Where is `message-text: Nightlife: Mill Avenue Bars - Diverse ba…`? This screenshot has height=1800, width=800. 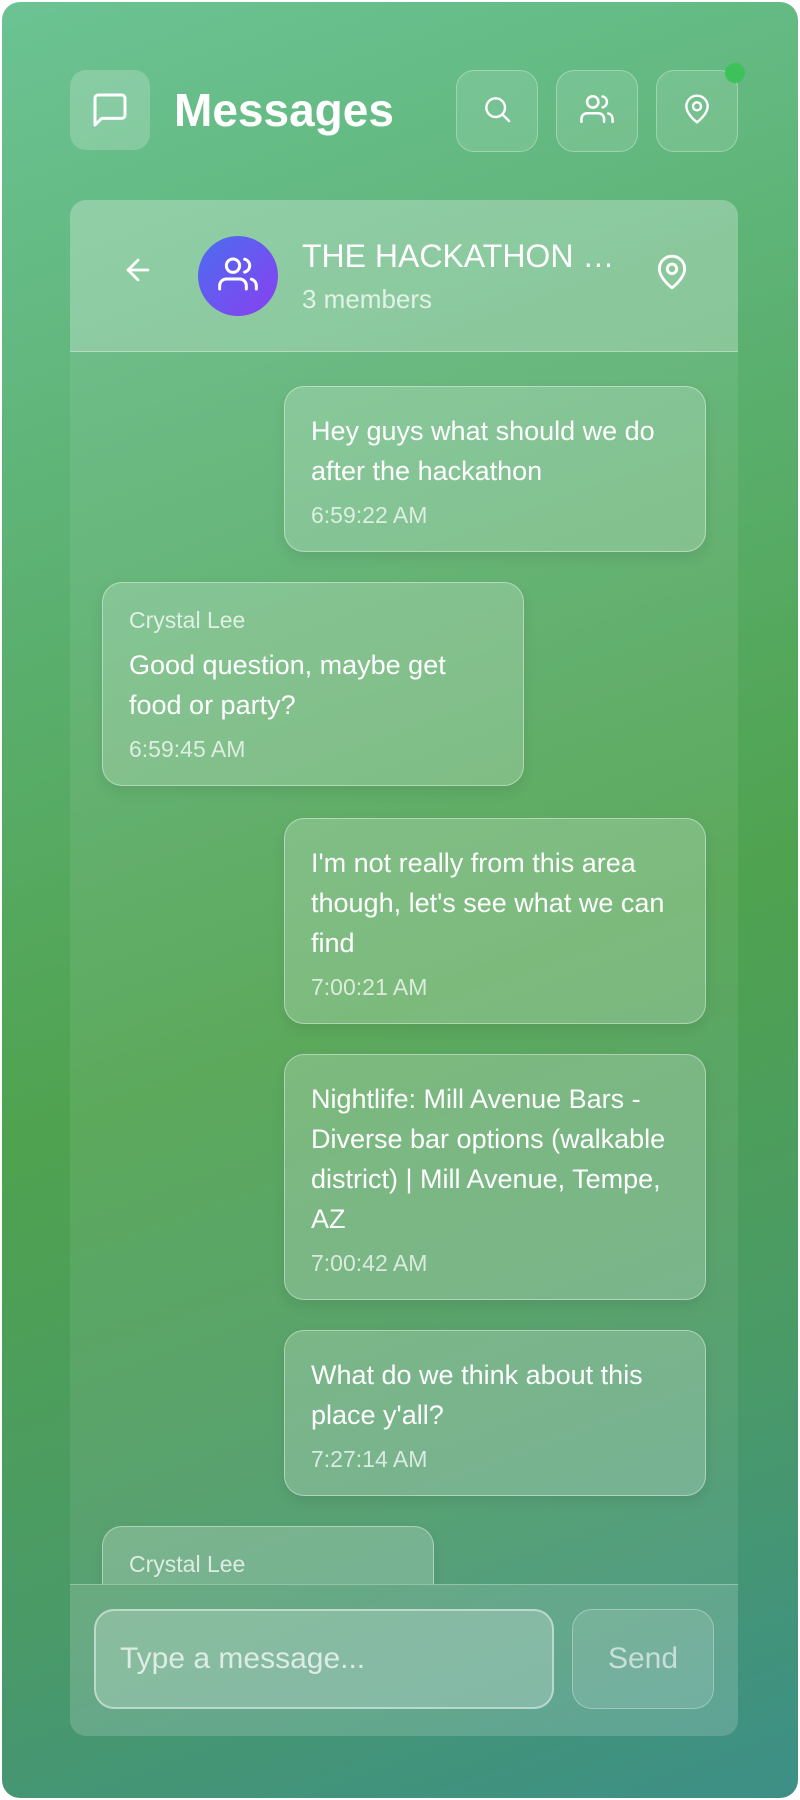
message-text: Nightlife: Mill Avenue Bars - Diverse ba… is located at coordinates (488, 1159).